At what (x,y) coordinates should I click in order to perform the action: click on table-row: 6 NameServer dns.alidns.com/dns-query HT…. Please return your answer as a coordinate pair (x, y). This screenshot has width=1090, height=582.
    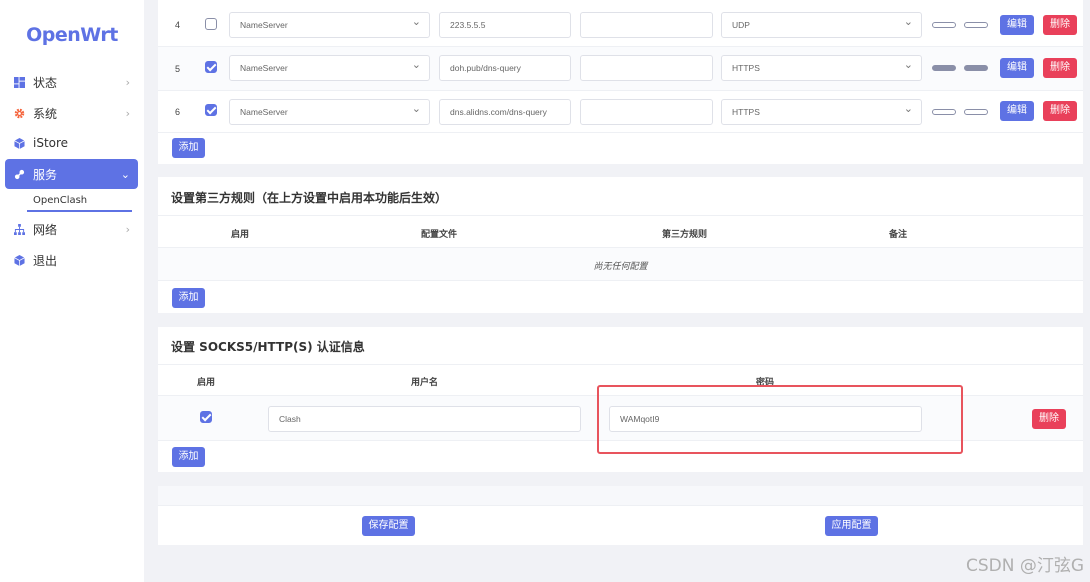
    Looking at the image, I should click on (620, 112).